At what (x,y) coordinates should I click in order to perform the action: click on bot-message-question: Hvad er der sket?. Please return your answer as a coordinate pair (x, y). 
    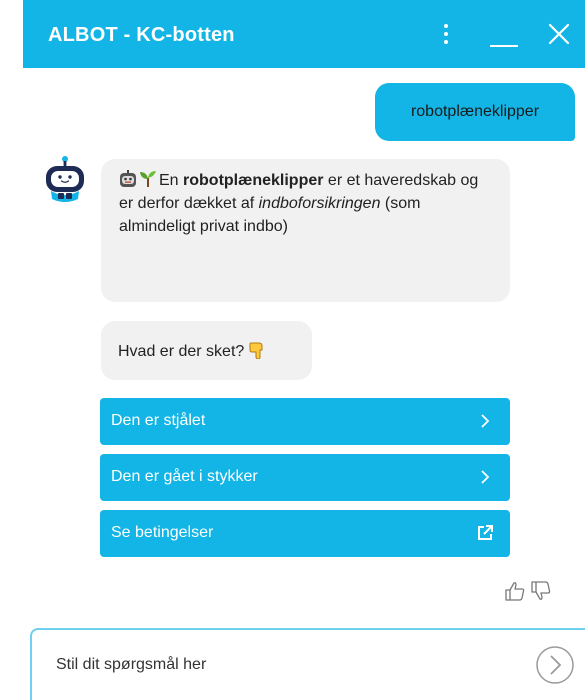
    Looking at the image, I should click on (206, 350).